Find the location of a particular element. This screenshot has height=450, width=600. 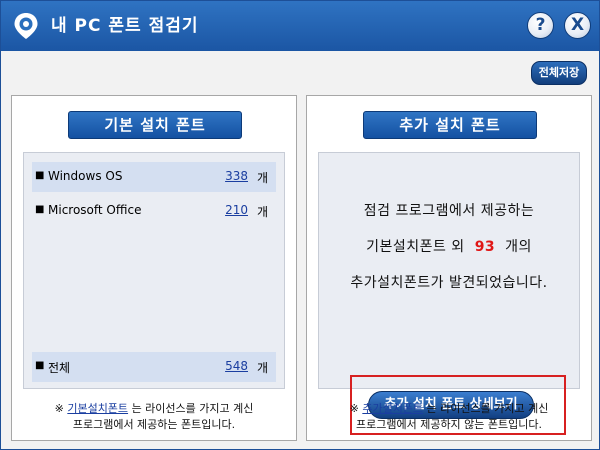

close-icon: X is located at coordinates (577, 25).